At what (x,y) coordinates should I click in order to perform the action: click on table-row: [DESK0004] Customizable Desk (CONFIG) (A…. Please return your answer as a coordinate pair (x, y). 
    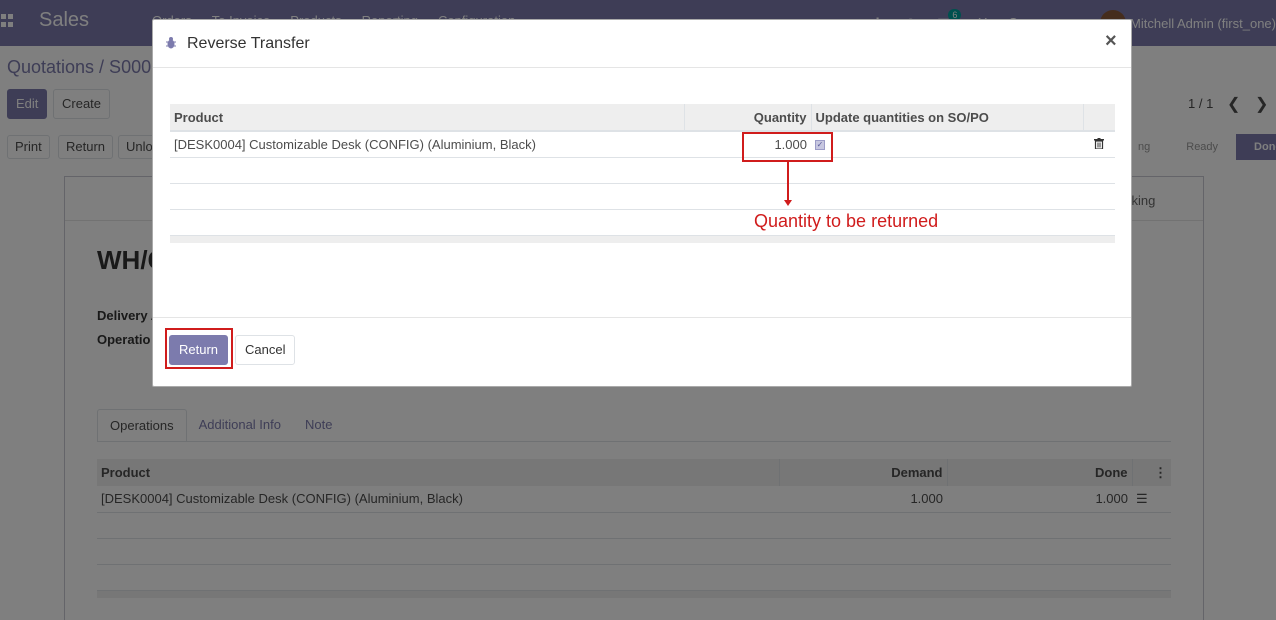
    Looking at the image, I should click on (642, 144).